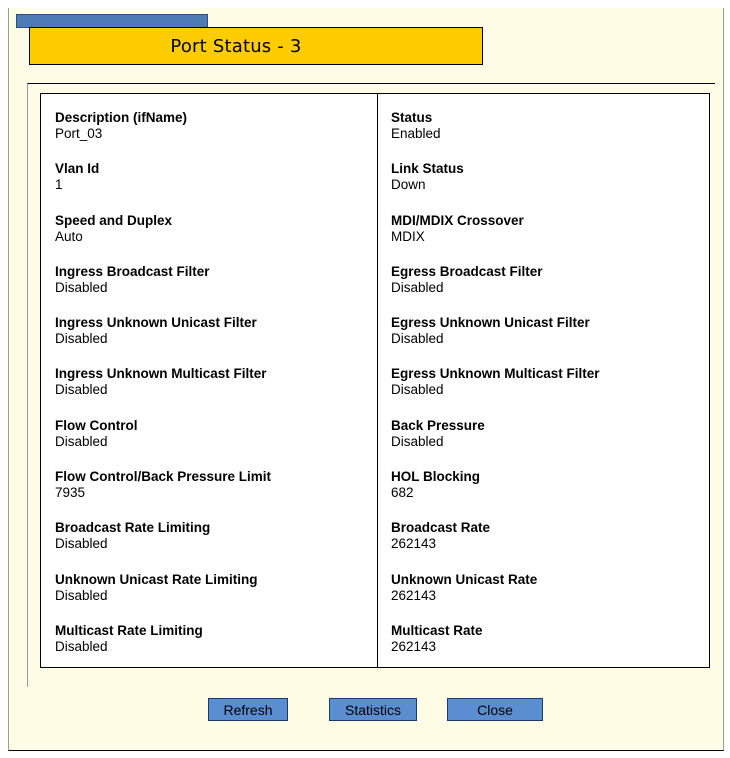  Describe the element at coordinates (541, 443) in the screenshot. I see `field-back-pressure: Back Pressure Disabled` at that location.